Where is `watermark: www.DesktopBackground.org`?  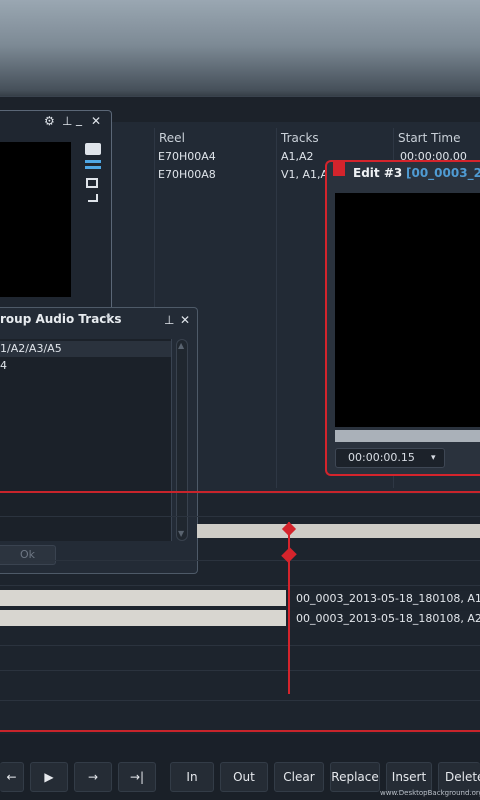 watermark: www.DesktopBackground.org is located at coordinates (430, 793).